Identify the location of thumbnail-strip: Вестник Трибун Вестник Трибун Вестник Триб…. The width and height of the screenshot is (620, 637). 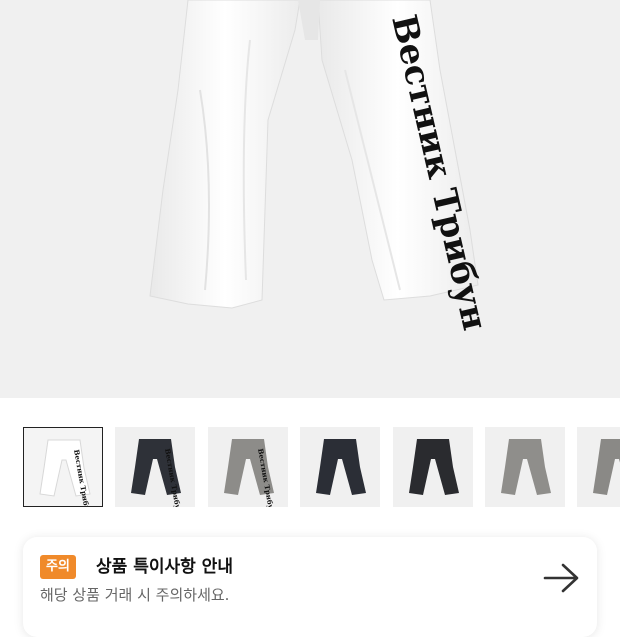
(310, 468).